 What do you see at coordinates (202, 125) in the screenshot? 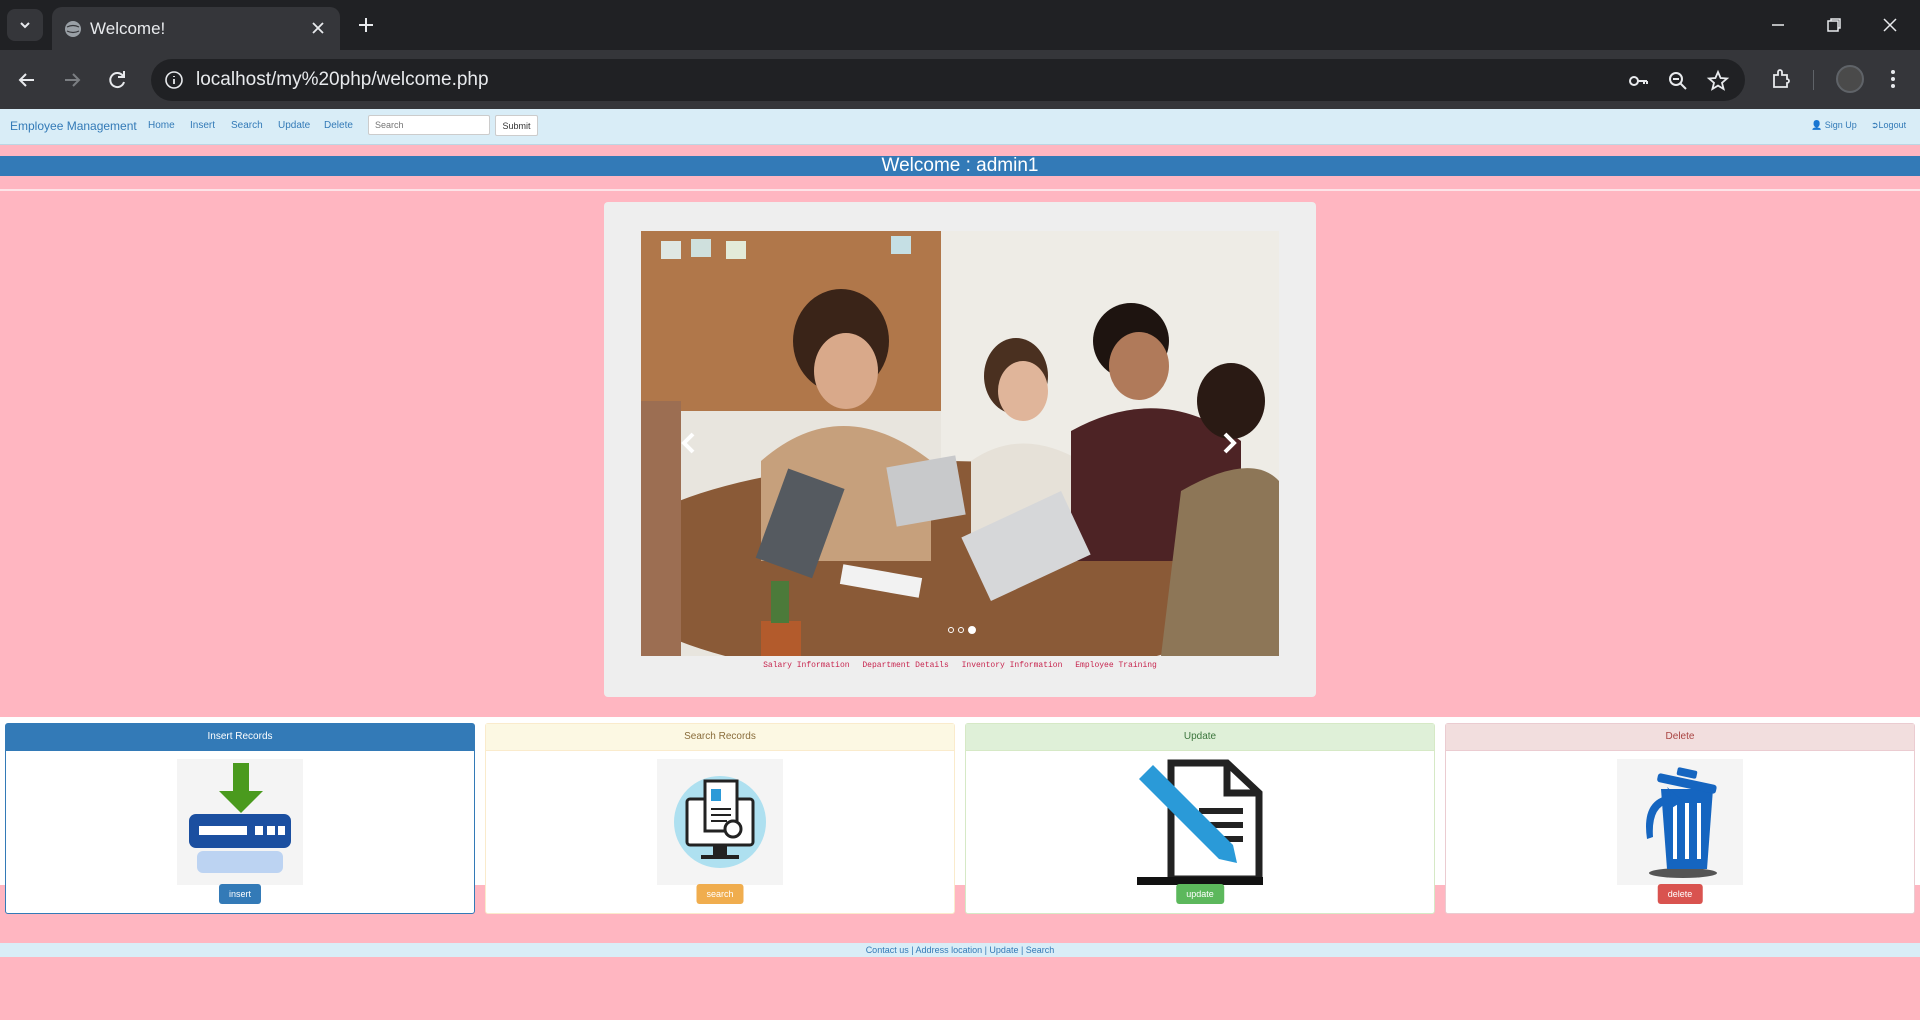
I see `nav-insert-link: Insert` at bounding box center [202, 125].